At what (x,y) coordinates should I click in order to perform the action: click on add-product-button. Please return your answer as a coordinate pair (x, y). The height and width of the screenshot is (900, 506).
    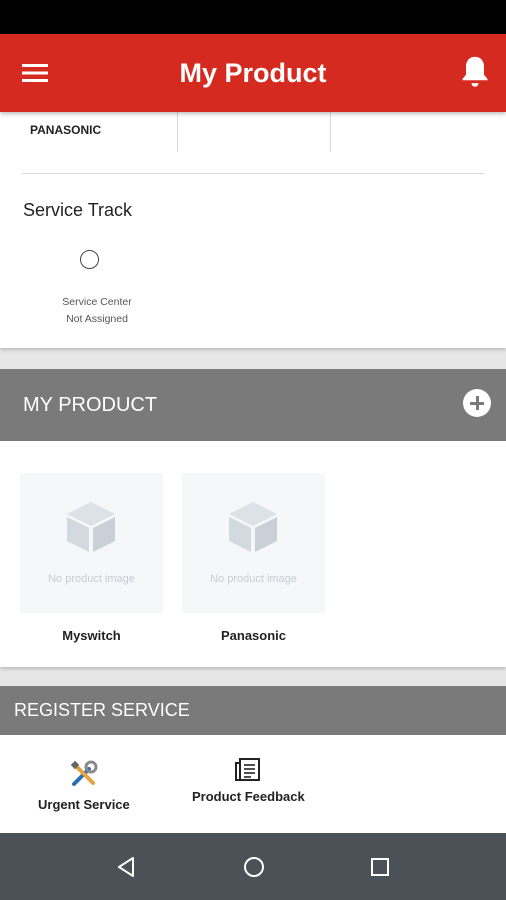
    Looking at the image, I should click on (477, 403).